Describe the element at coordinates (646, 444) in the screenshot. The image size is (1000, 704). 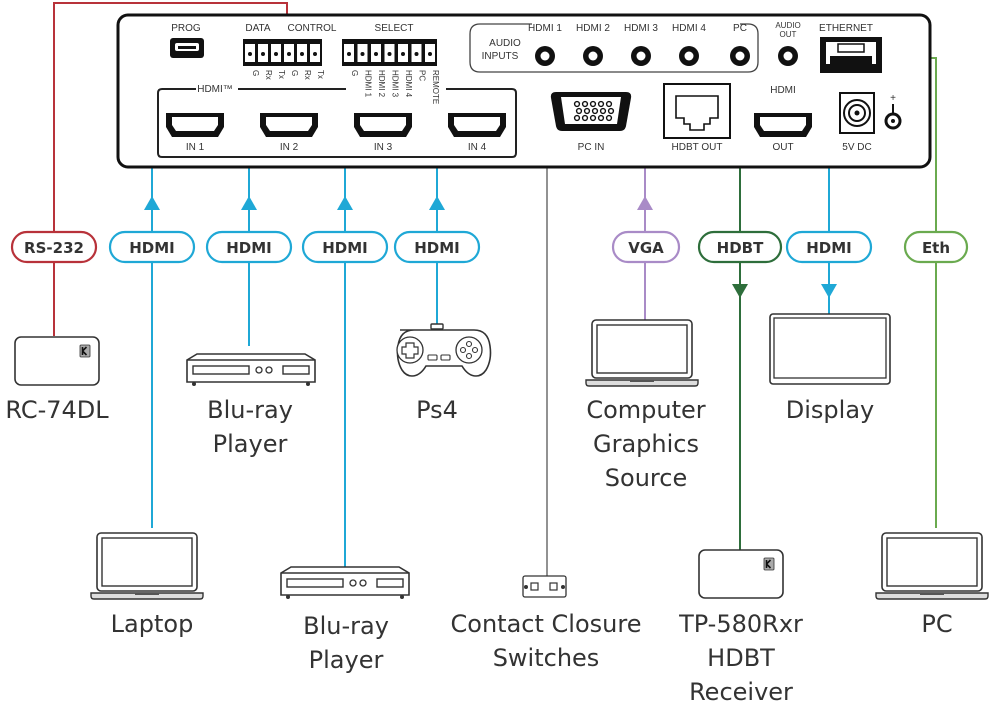
I see `computer-label: Graphics` at that location.